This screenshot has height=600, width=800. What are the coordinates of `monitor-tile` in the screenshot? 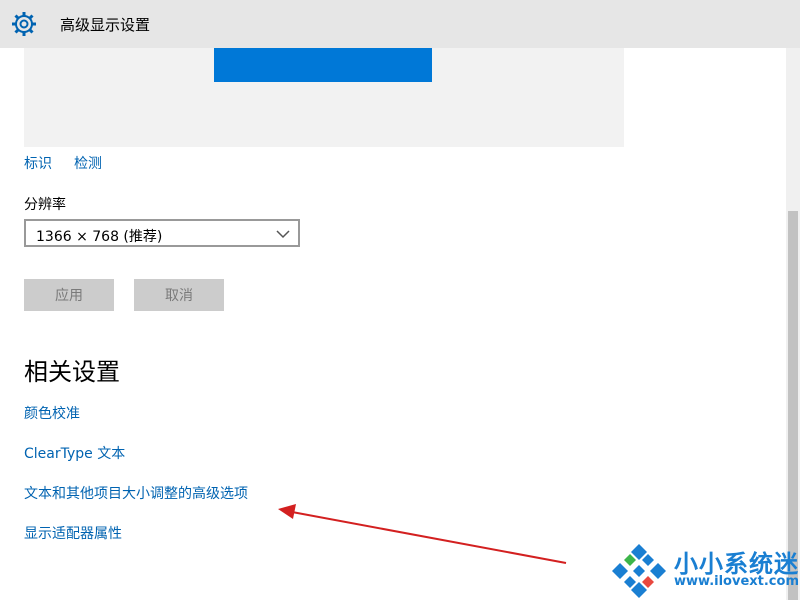 It's located at (323, 65).